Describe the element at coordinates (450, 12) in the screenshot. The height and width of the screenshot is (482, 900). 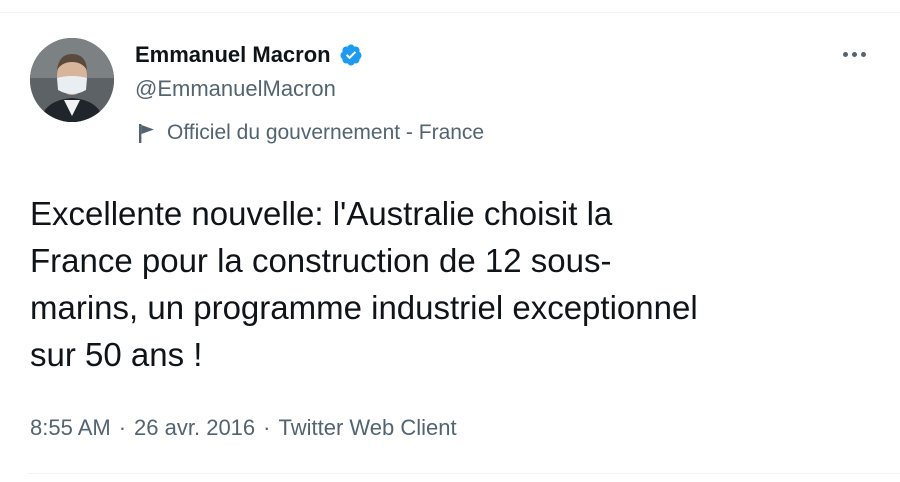
I see `top-divider` at that location.